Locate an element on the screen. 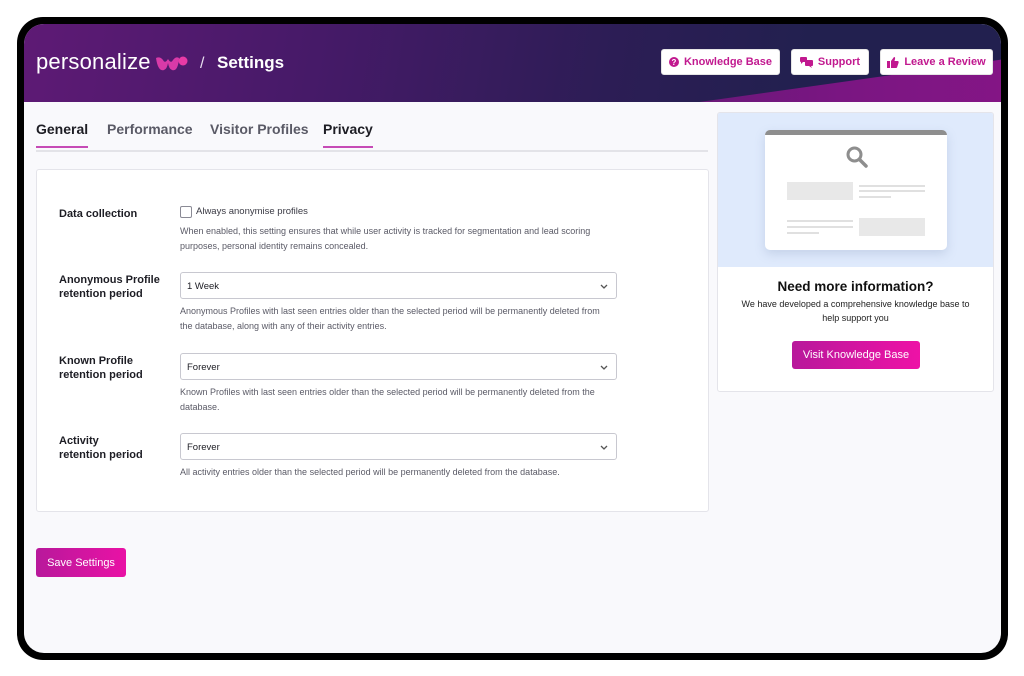 The image size is (1024, 676). leave-review-button: Leave a Review is located at coordinates (936, 62).